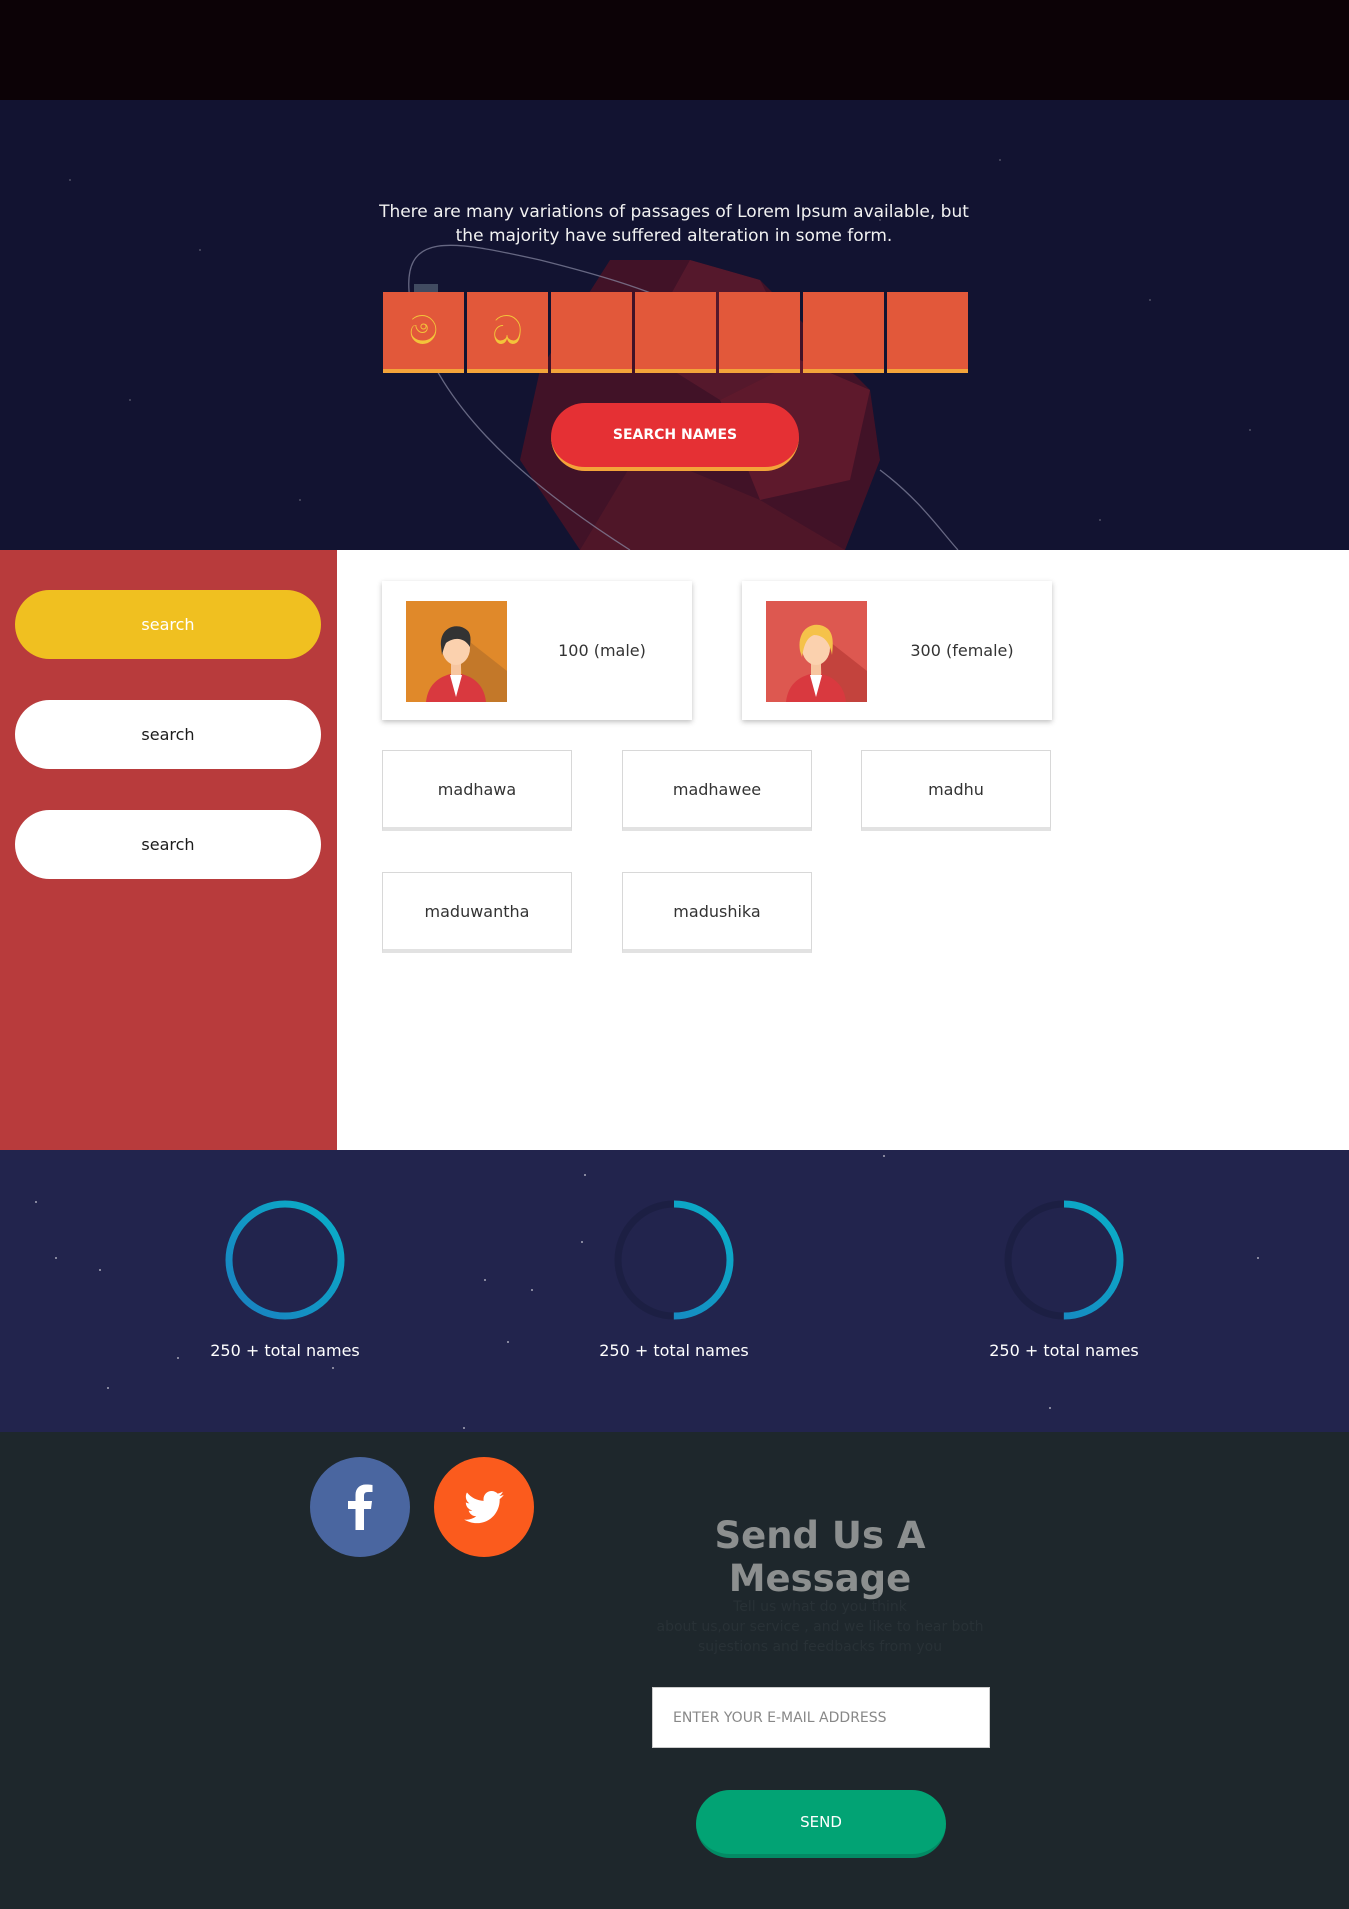  I want to click on name-card: madhu, so click(956, 790).